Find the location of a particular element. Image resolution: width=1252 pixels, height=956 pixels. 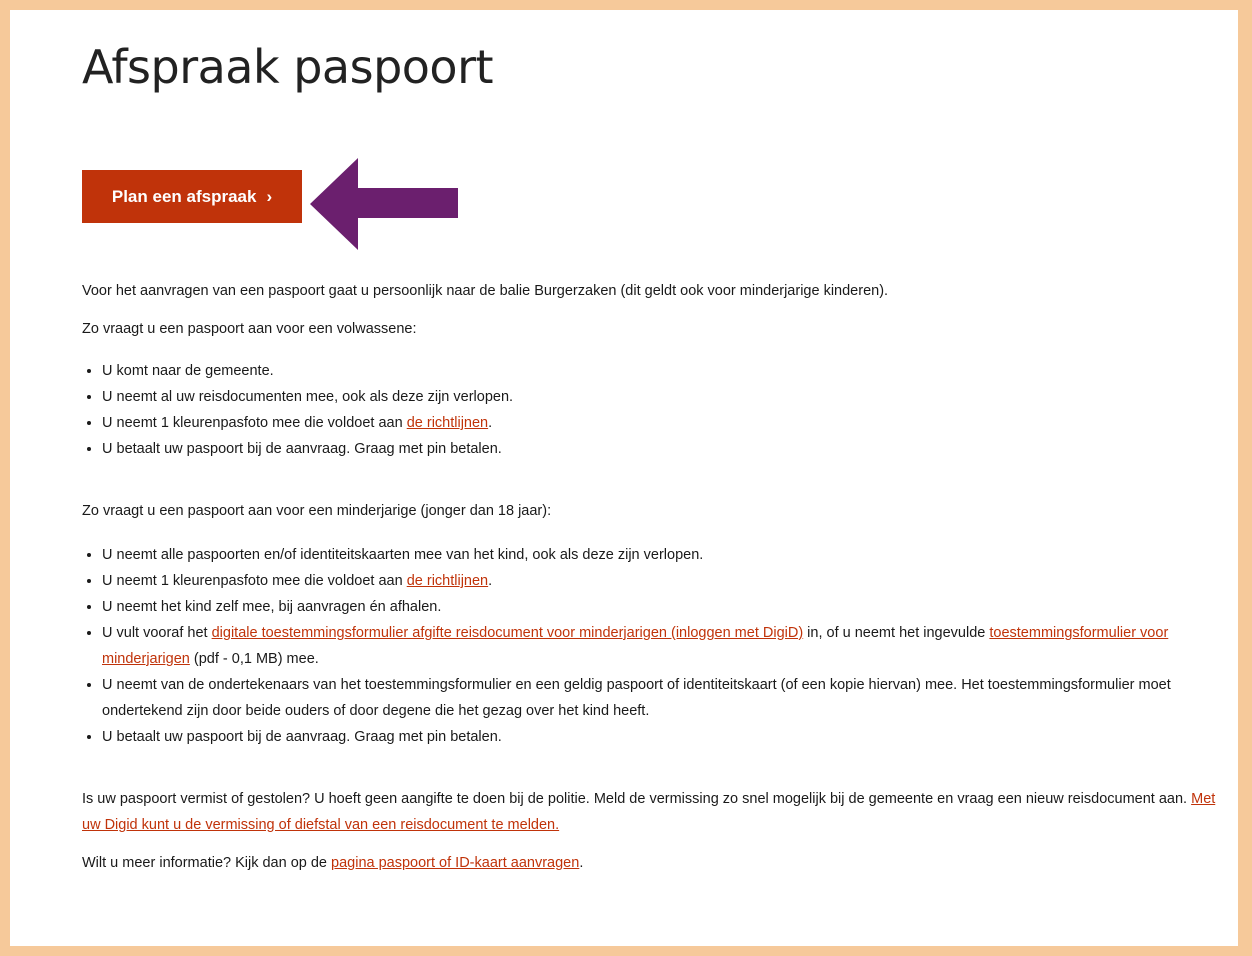

more-info-text: . is located at coordinates (581, 863).